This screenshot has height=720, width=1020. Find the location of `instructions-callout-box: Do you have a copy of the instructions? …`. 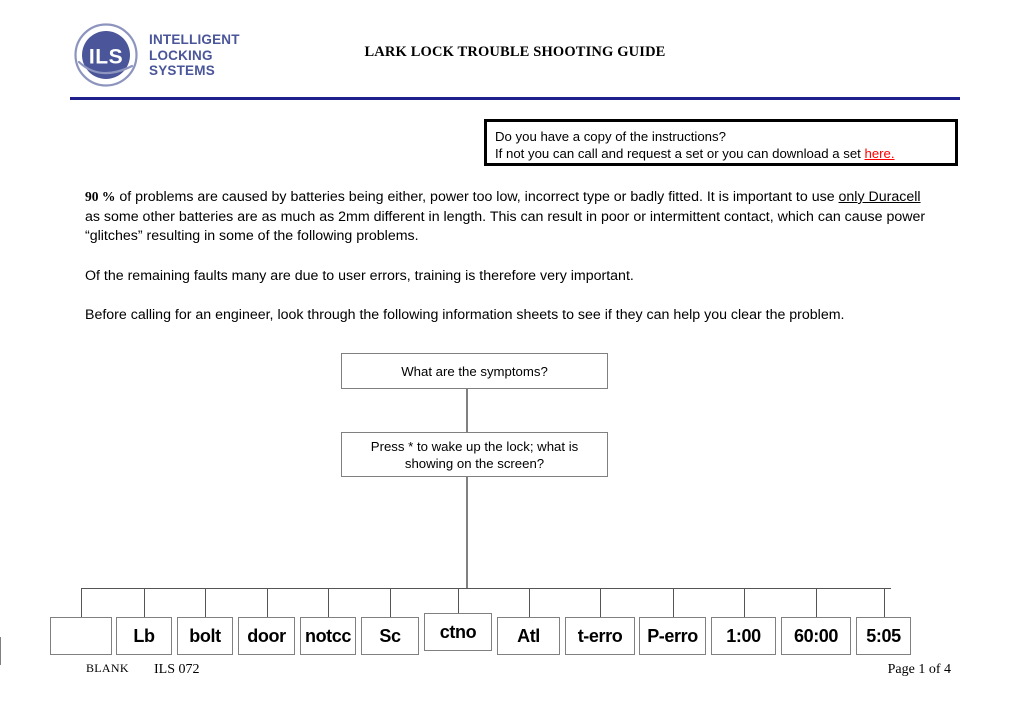

instructions-callout-box: Do you have a copy of the instructions? … is located at coordinates (721, 142).